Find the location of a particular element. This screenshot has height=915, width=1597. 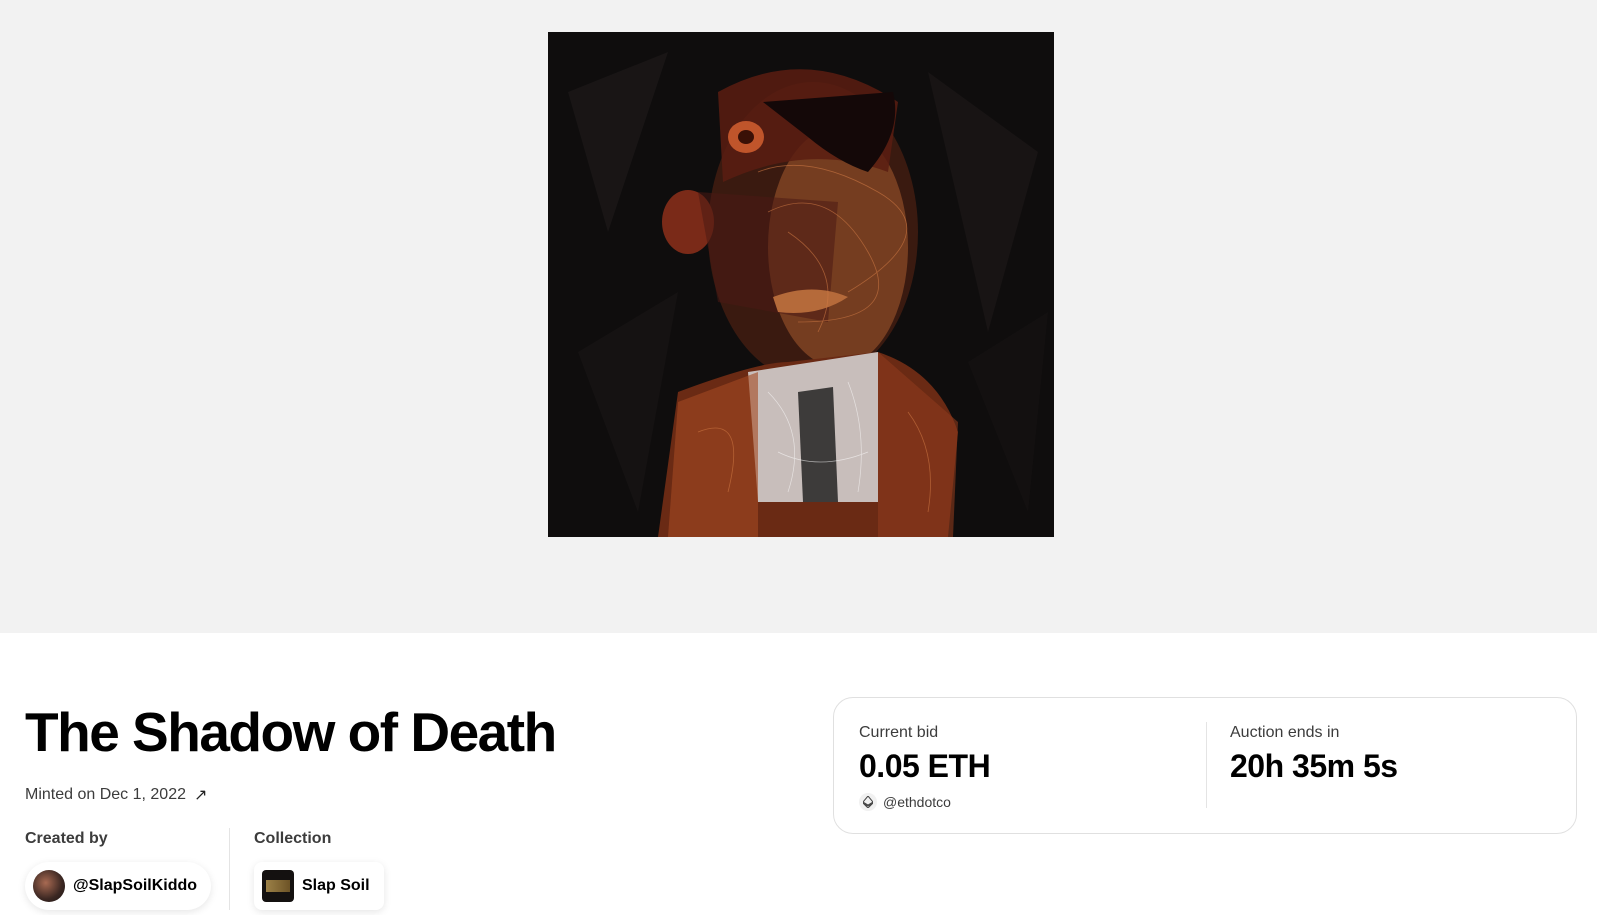

current-bid-label: Current bid is located at coordinates (899, 732).